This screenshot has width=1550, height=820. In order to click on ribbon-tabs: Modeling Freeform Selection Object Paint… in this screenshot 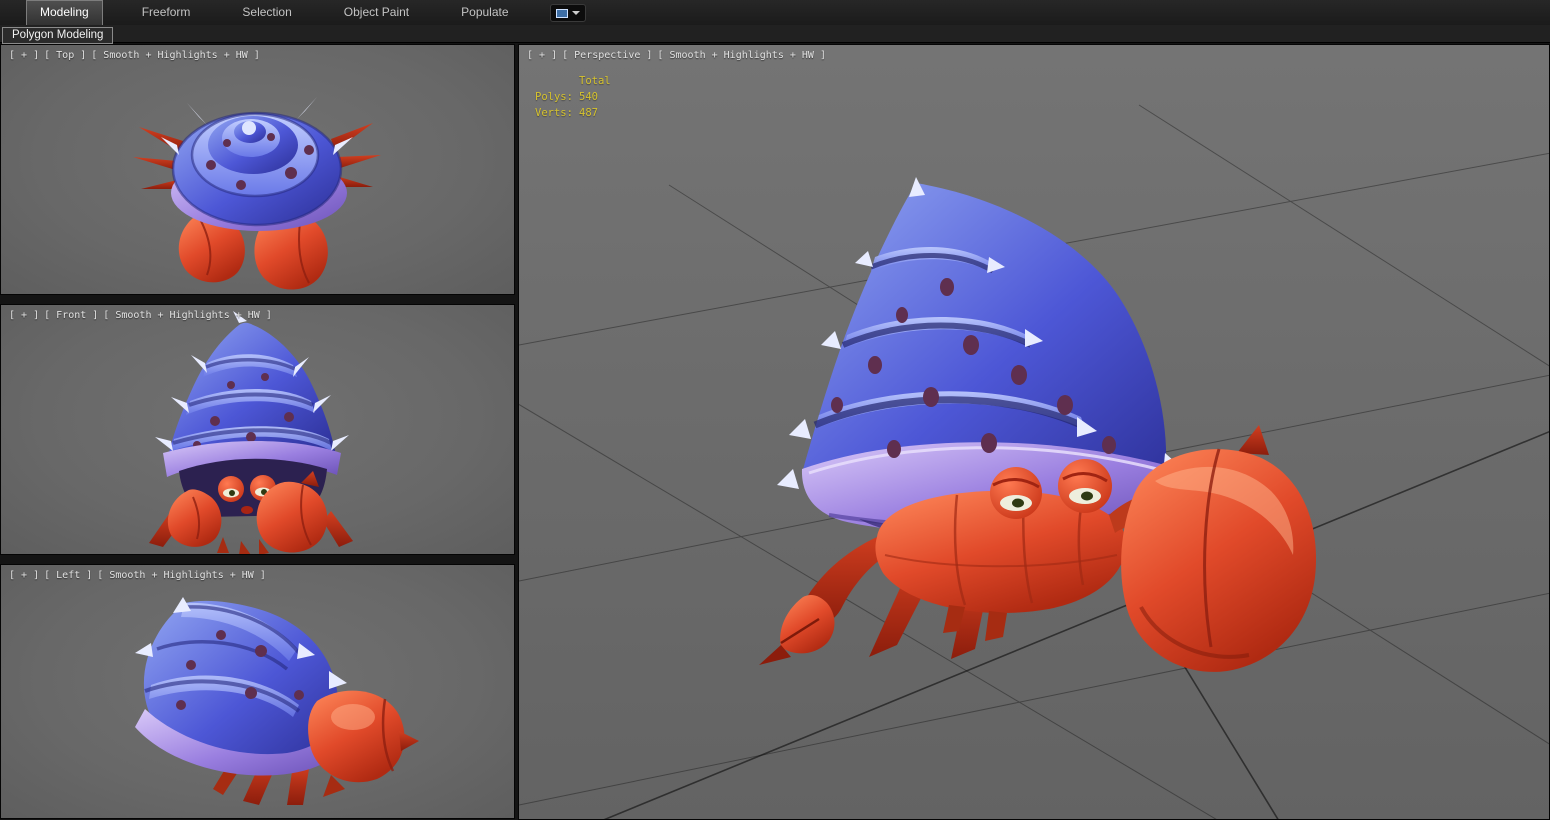, I will do `click(261, 12)`.